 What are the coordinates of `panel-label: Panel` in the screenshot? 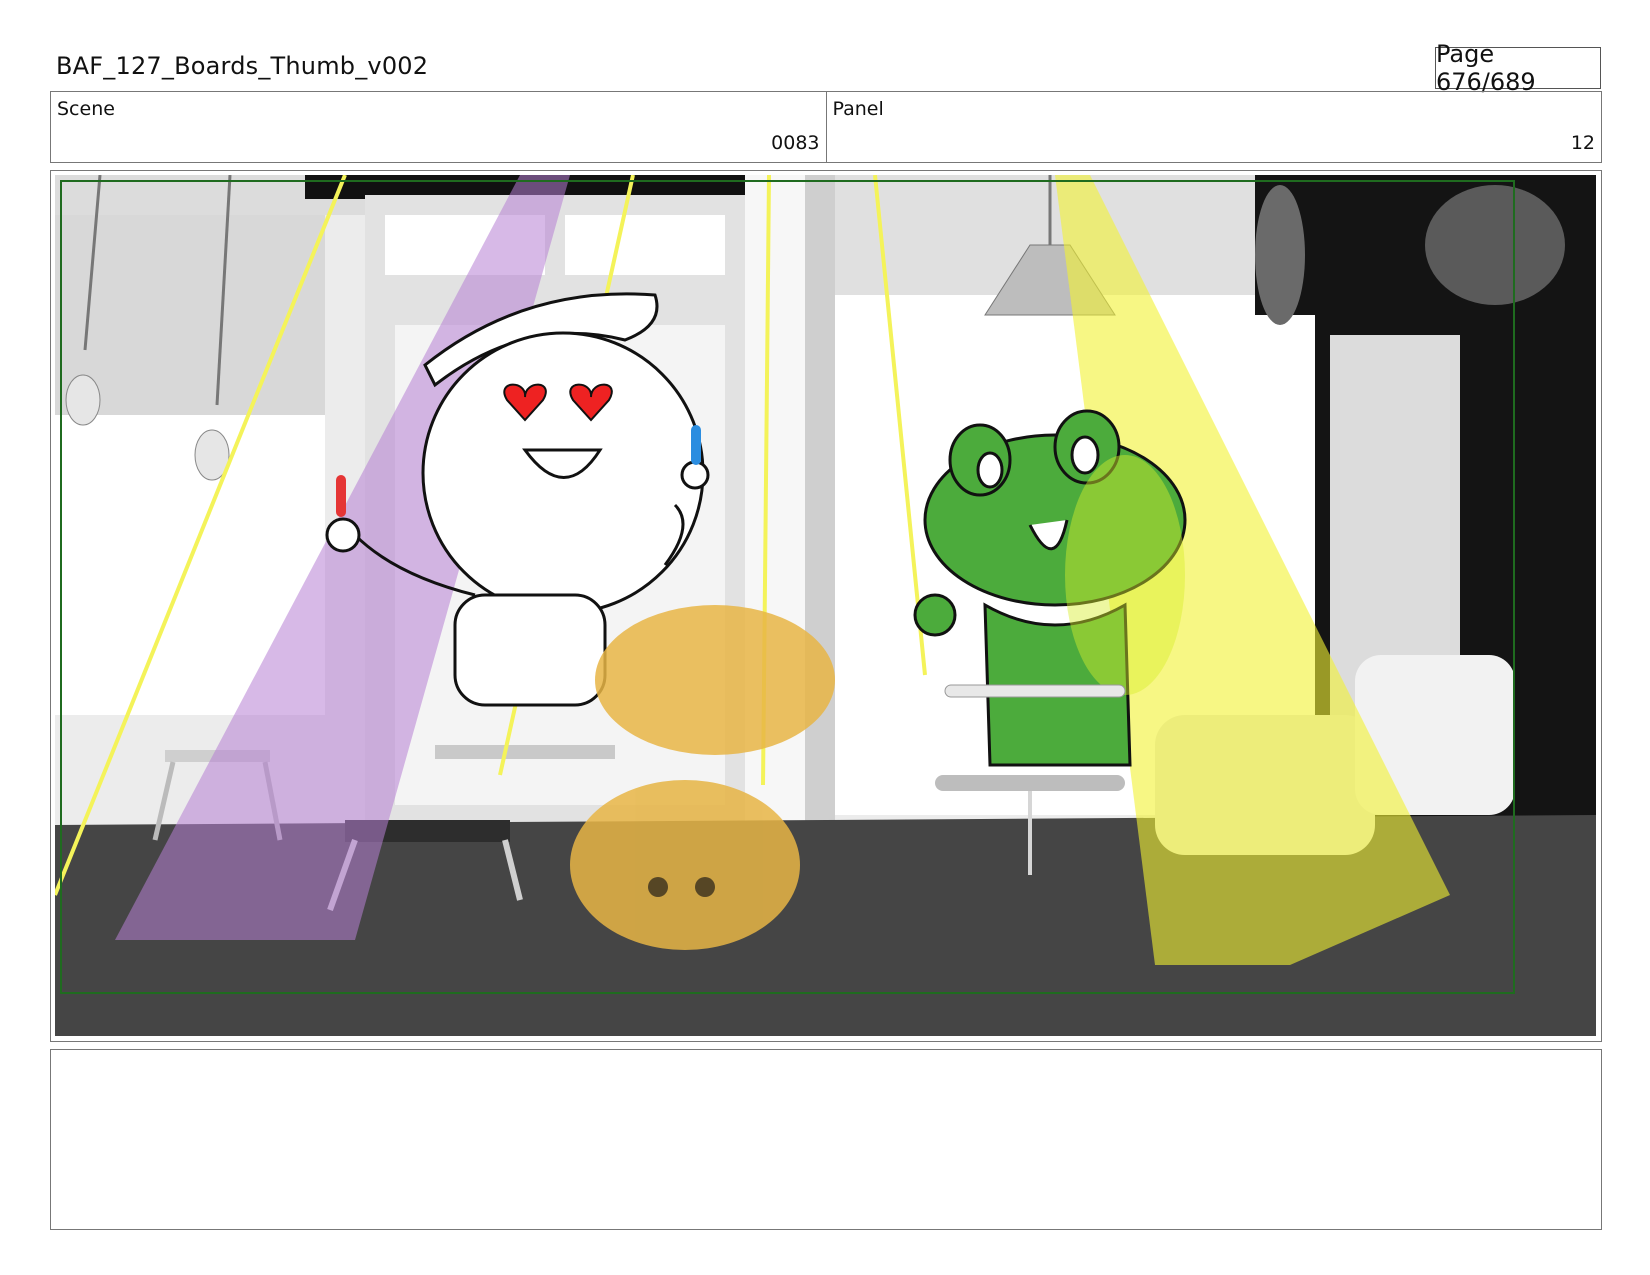 It's located at (858, 109).